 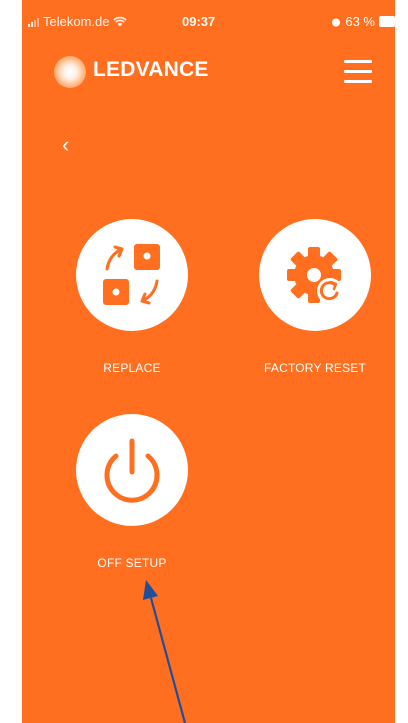 I want to click on app-header: LEDVANCE, so click(x=208, y=72).